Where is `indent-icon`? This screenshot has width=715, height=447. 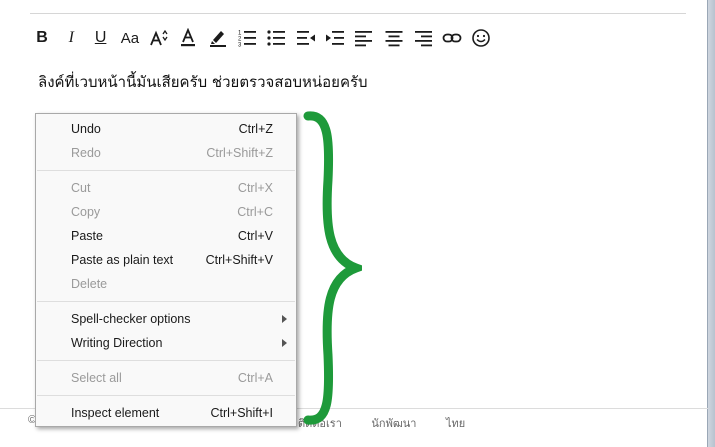
indent-icon is located at coordinates (334, 38).